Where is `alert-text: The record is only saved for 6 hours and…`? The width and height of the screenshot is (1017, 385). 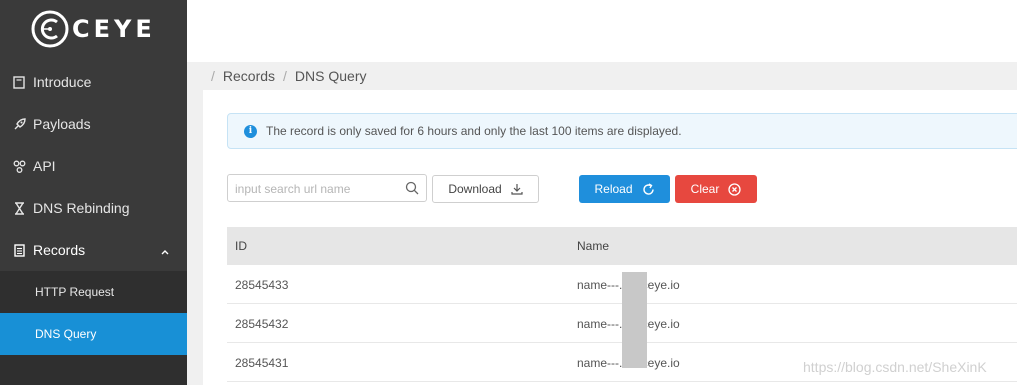 alert-text: The record is only saved for 6 hours and… is located at coordinates (474, 131).